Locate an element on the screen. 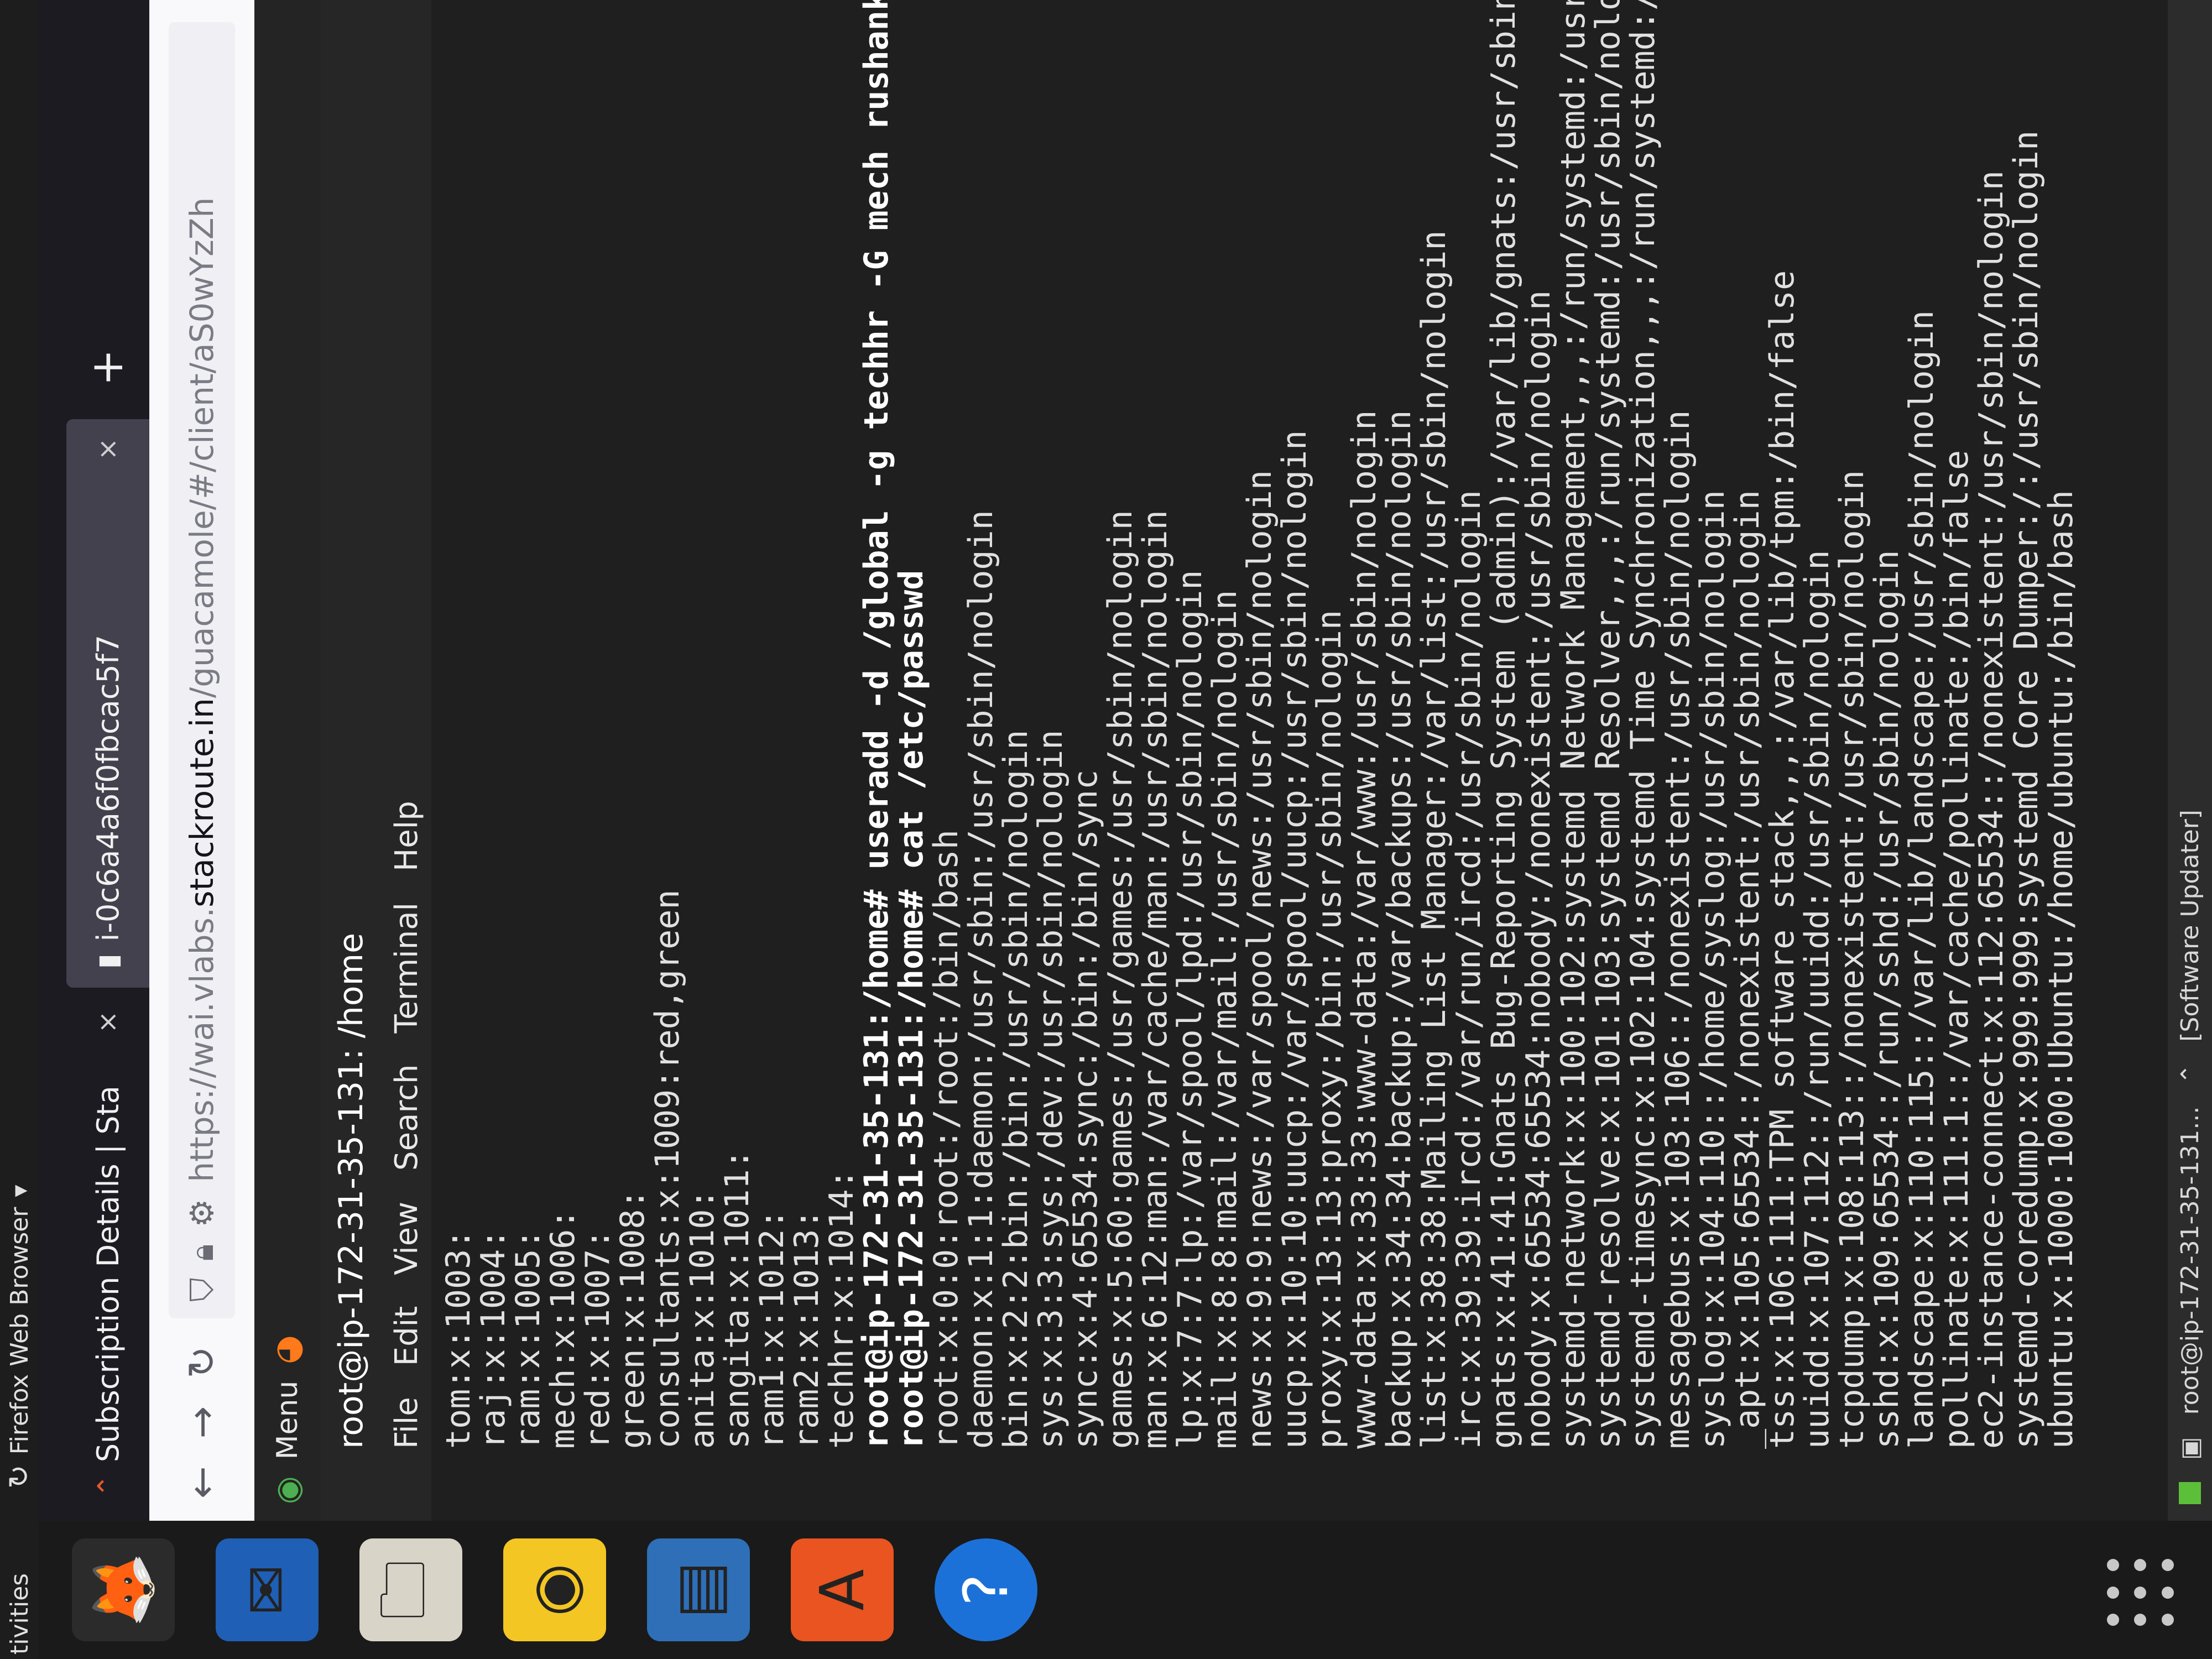  rhythmbox-icon: ◉ is located at coordinates (555, 1589).